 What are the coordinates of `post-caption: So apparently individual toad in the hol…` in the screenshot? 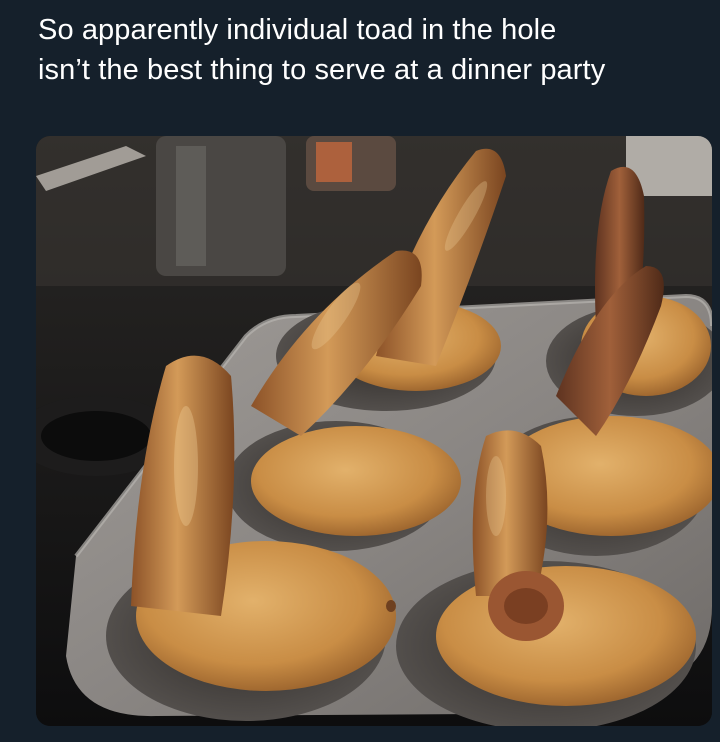 It's located at (375, 50).